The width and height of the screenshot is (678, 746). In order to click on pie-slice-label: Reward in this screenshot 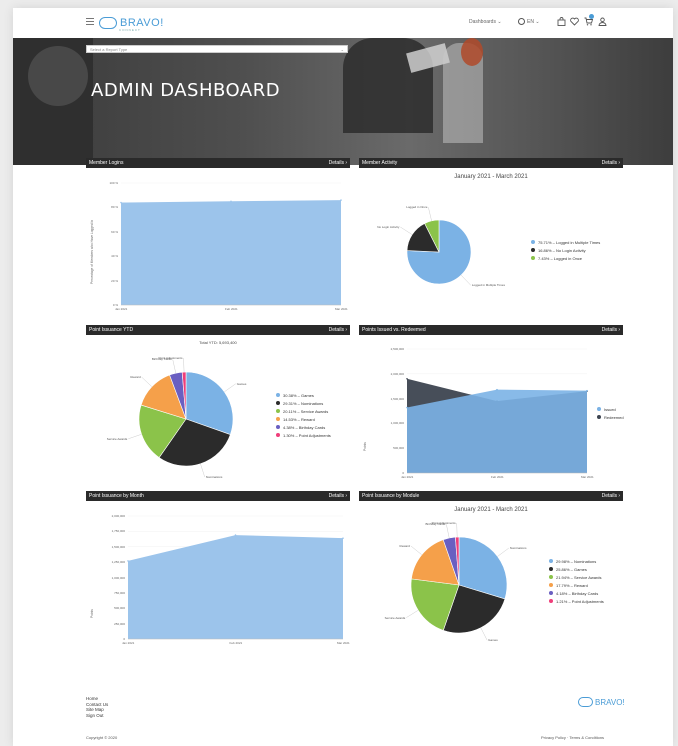, I will do `click(135, 377)`.